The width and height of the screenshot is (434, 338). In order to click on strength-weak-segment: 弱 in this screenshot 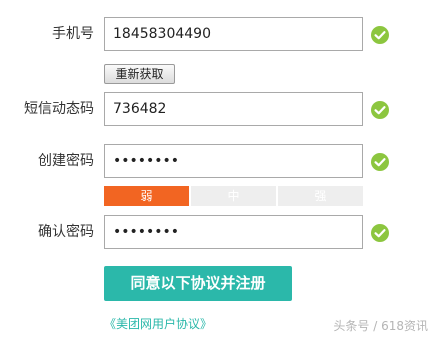, I will do `click(146, 196)`.